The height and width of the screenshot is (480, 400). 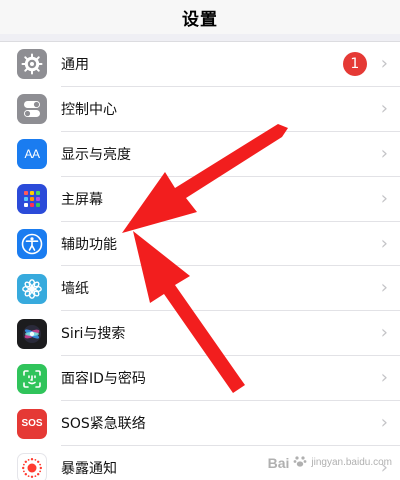 I want to click on settings-item-display-brightness: AA 显示与亮度 ›, so click(x=200, y=154).